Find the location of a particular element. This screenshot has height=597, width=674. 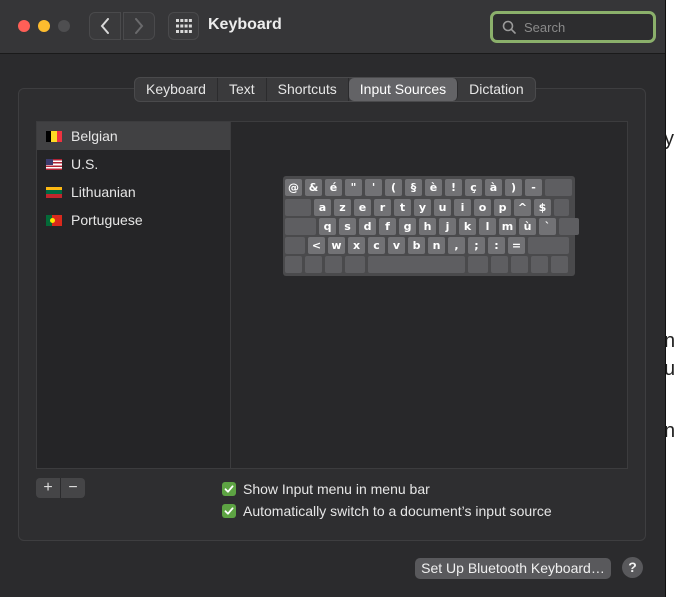

key-delete is located at coordinates (558, 187).